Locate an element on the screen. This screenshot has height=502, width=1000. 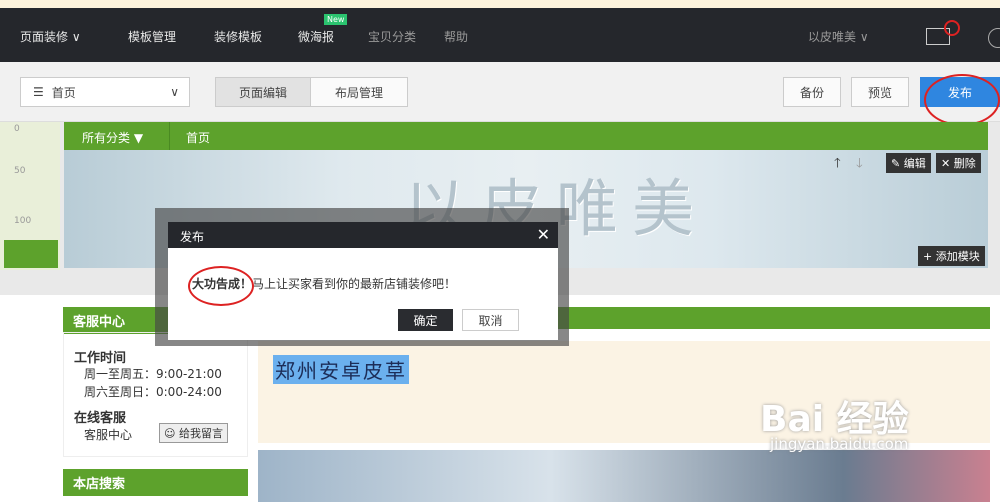
edit-label: 编辑 is located at coordinates (914, 163).